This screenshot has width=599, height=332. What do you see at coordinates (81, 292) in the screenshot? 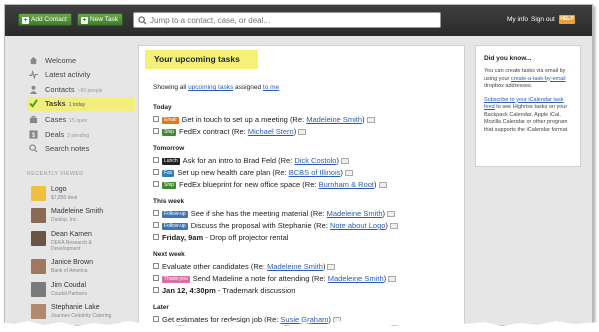
I see `recent-item-jim-coudal: Jim Coudal Coudal Partners` at bounding box center [81, 292].